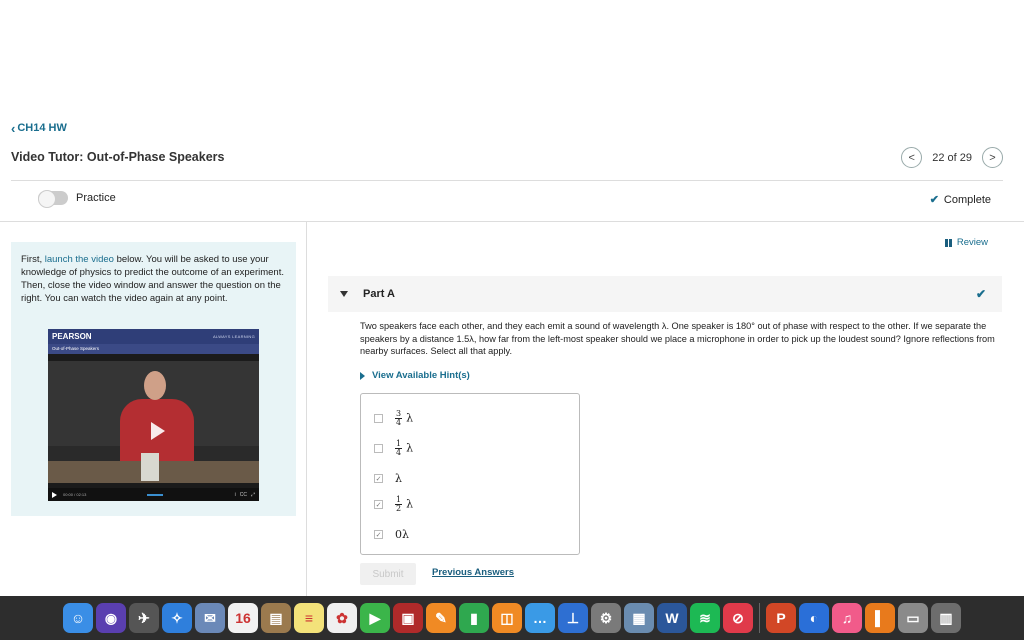 This screenshot has height=640, width=1024. I want to click on system-preferences-icon: ⚙, so click(606, 618).